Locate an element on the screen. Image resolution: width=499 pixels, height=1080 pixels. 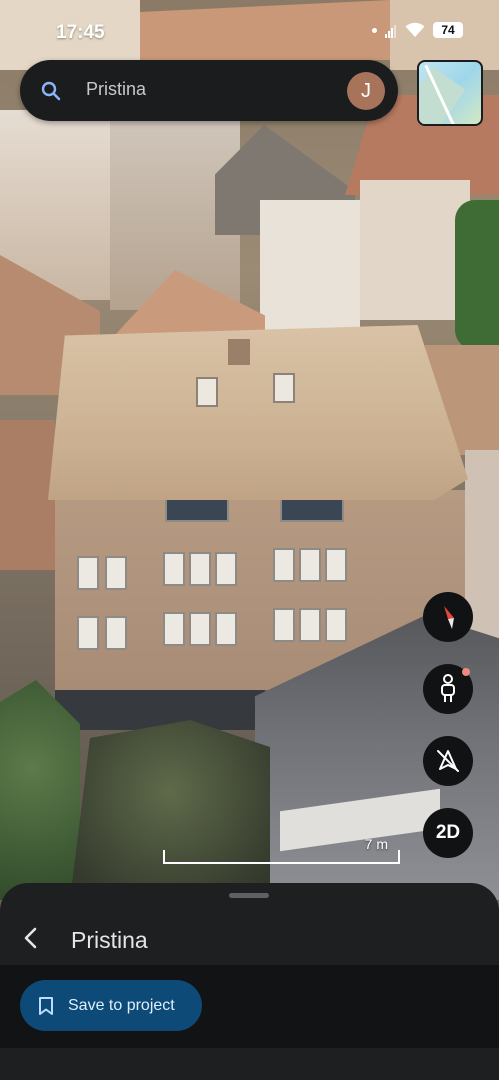
place-title: Pristina is located at coordinates (109, 940).